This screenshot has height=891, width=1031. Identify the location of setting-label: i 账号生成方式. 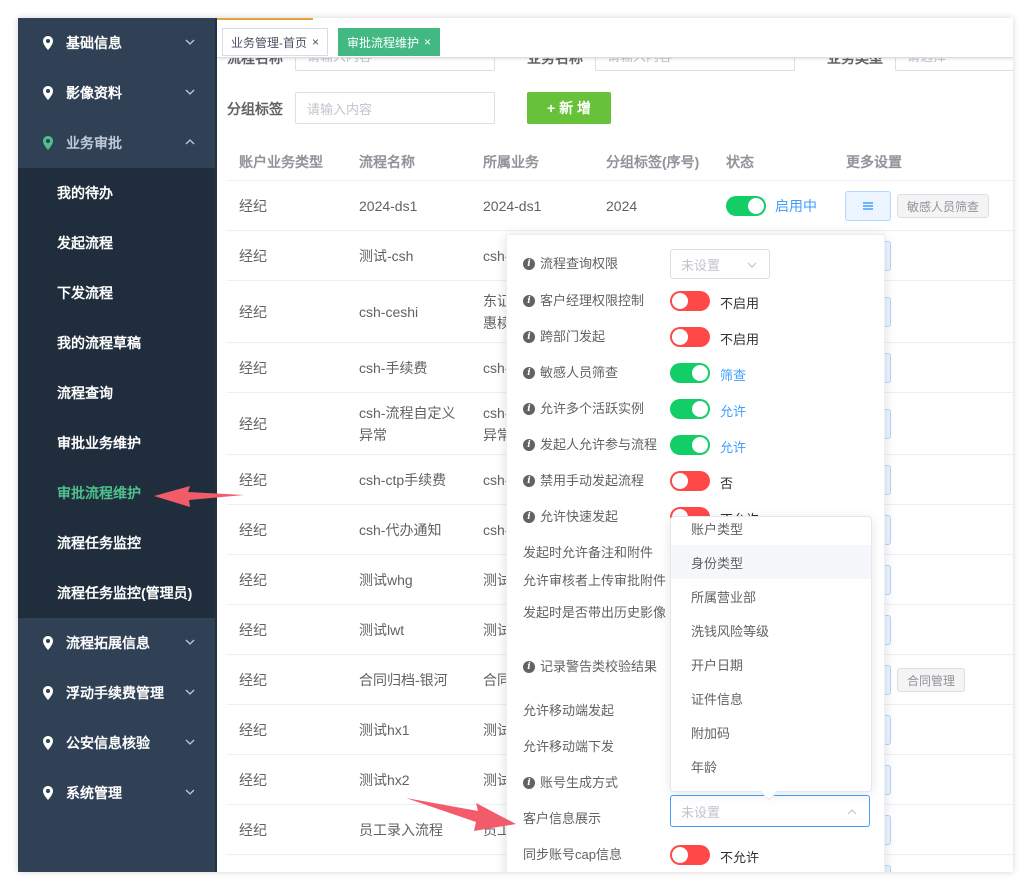
(570, 783).